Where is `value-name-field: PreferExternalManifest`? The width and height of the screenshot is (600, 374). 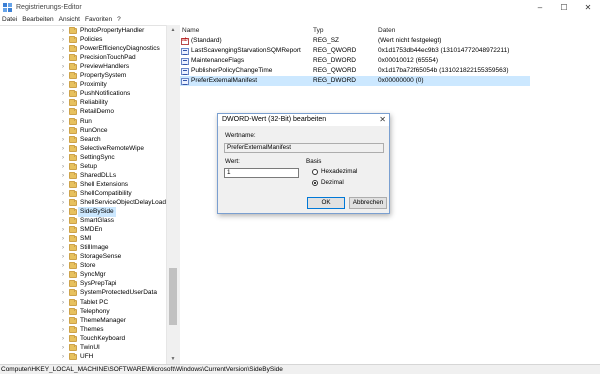 value-name-field: PreferExternalManifest is located at coordinates (304, 148).